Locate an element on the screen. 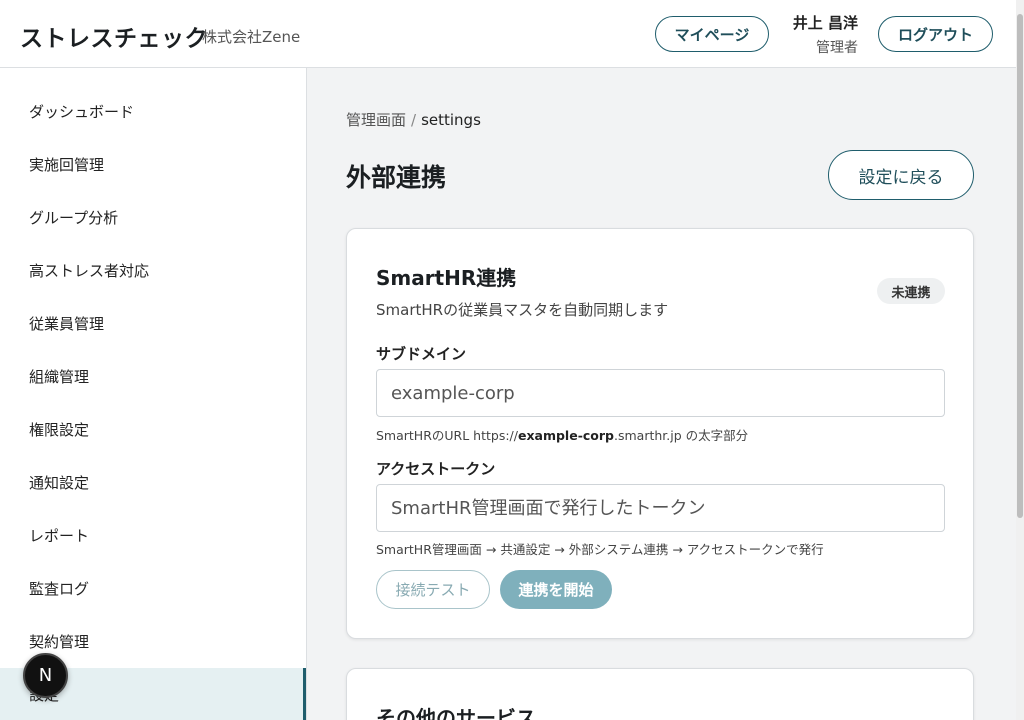 This screenshot has width=1024, height=720. access-token-label: アクセストークン is located at coordinates (436, 469).